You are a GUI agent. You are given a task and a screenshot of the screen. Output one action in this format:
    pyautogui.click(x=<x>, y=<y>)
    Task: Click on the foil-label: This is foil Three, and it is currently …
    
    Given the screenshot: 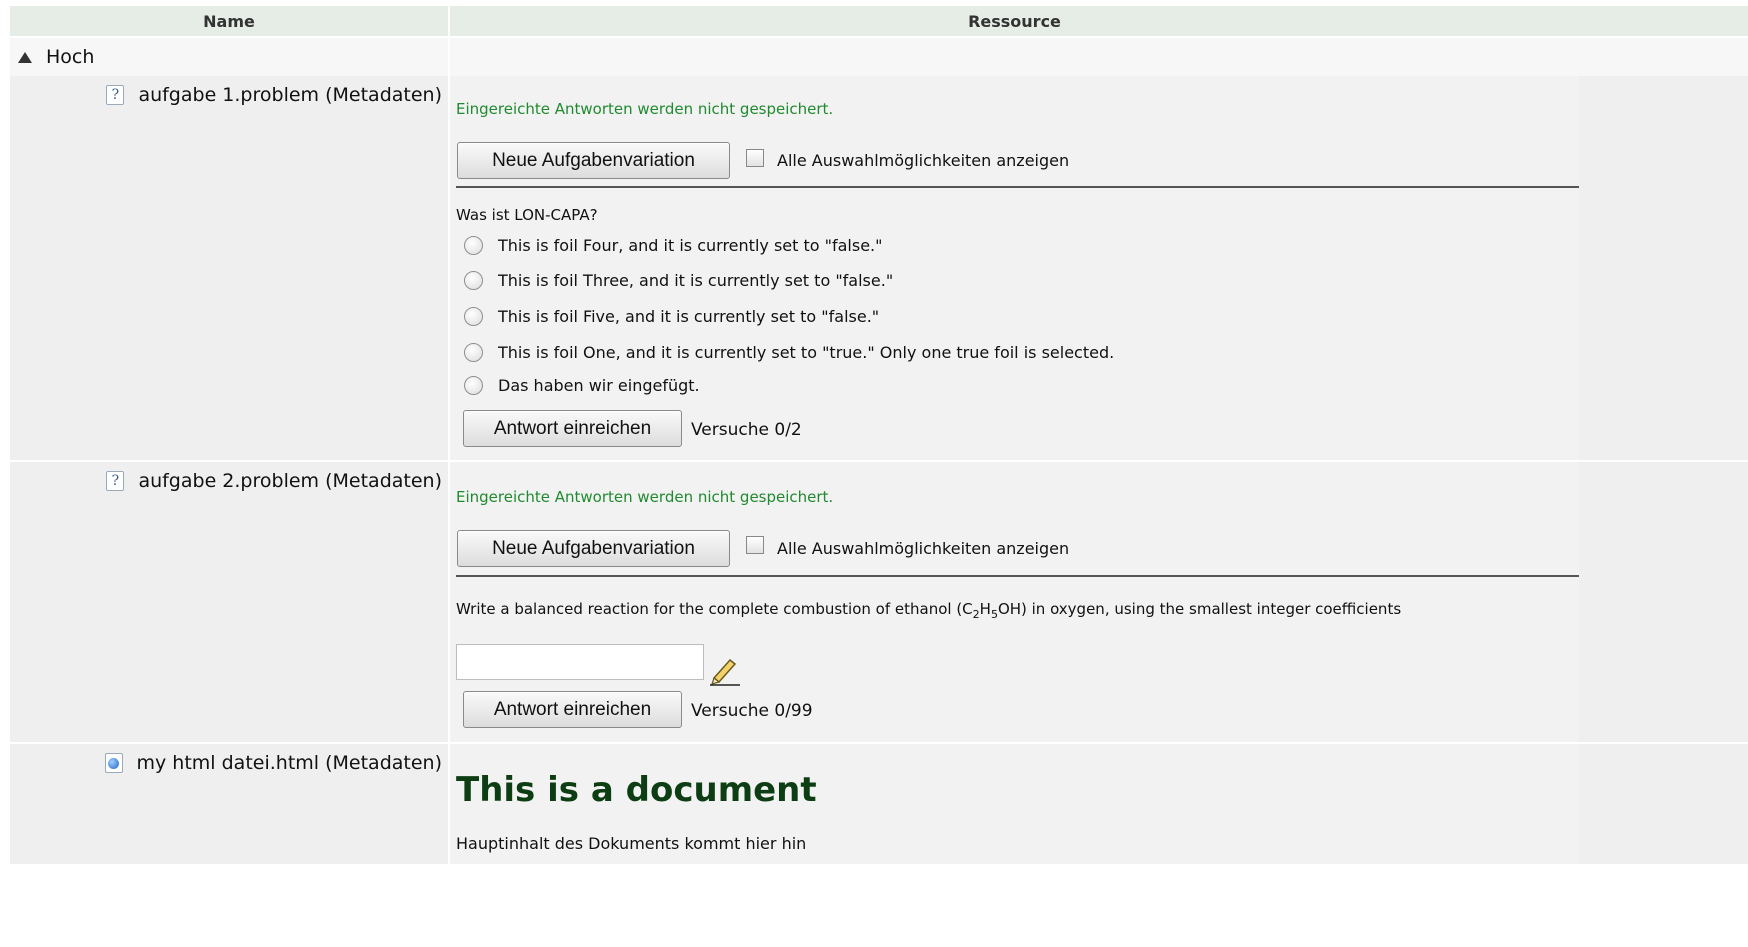 What is the action you would take?
    pyautogui.click(x=696, y=280)
    